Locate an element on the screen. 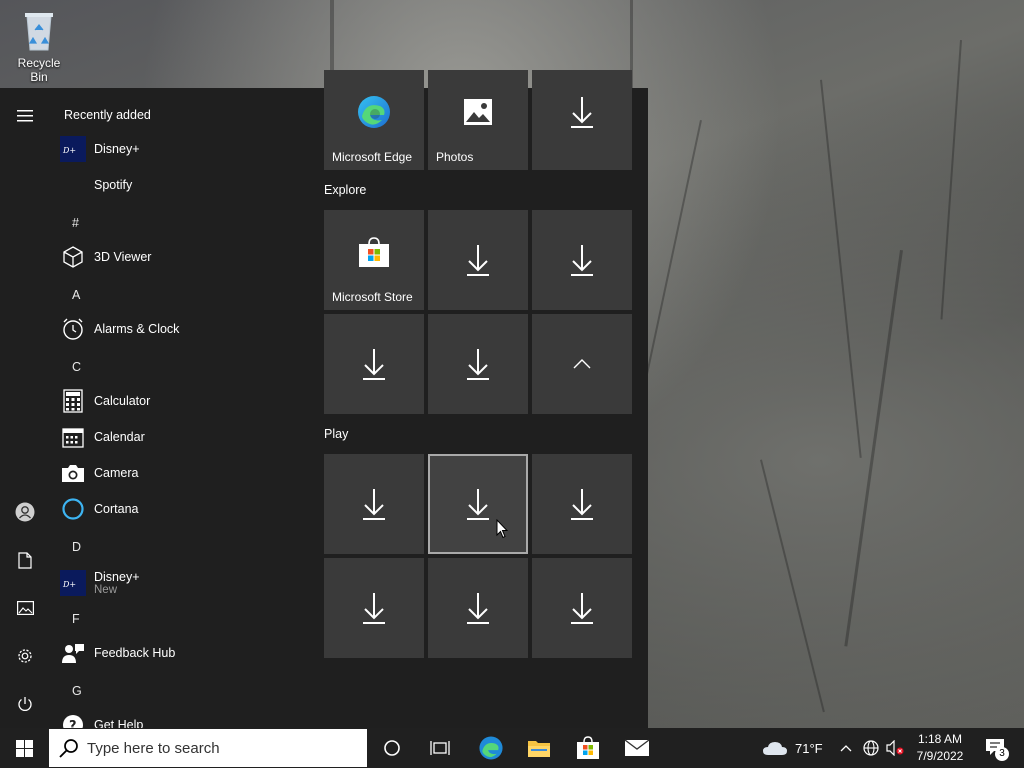  pictures-button is located at coordinates (25, 608).